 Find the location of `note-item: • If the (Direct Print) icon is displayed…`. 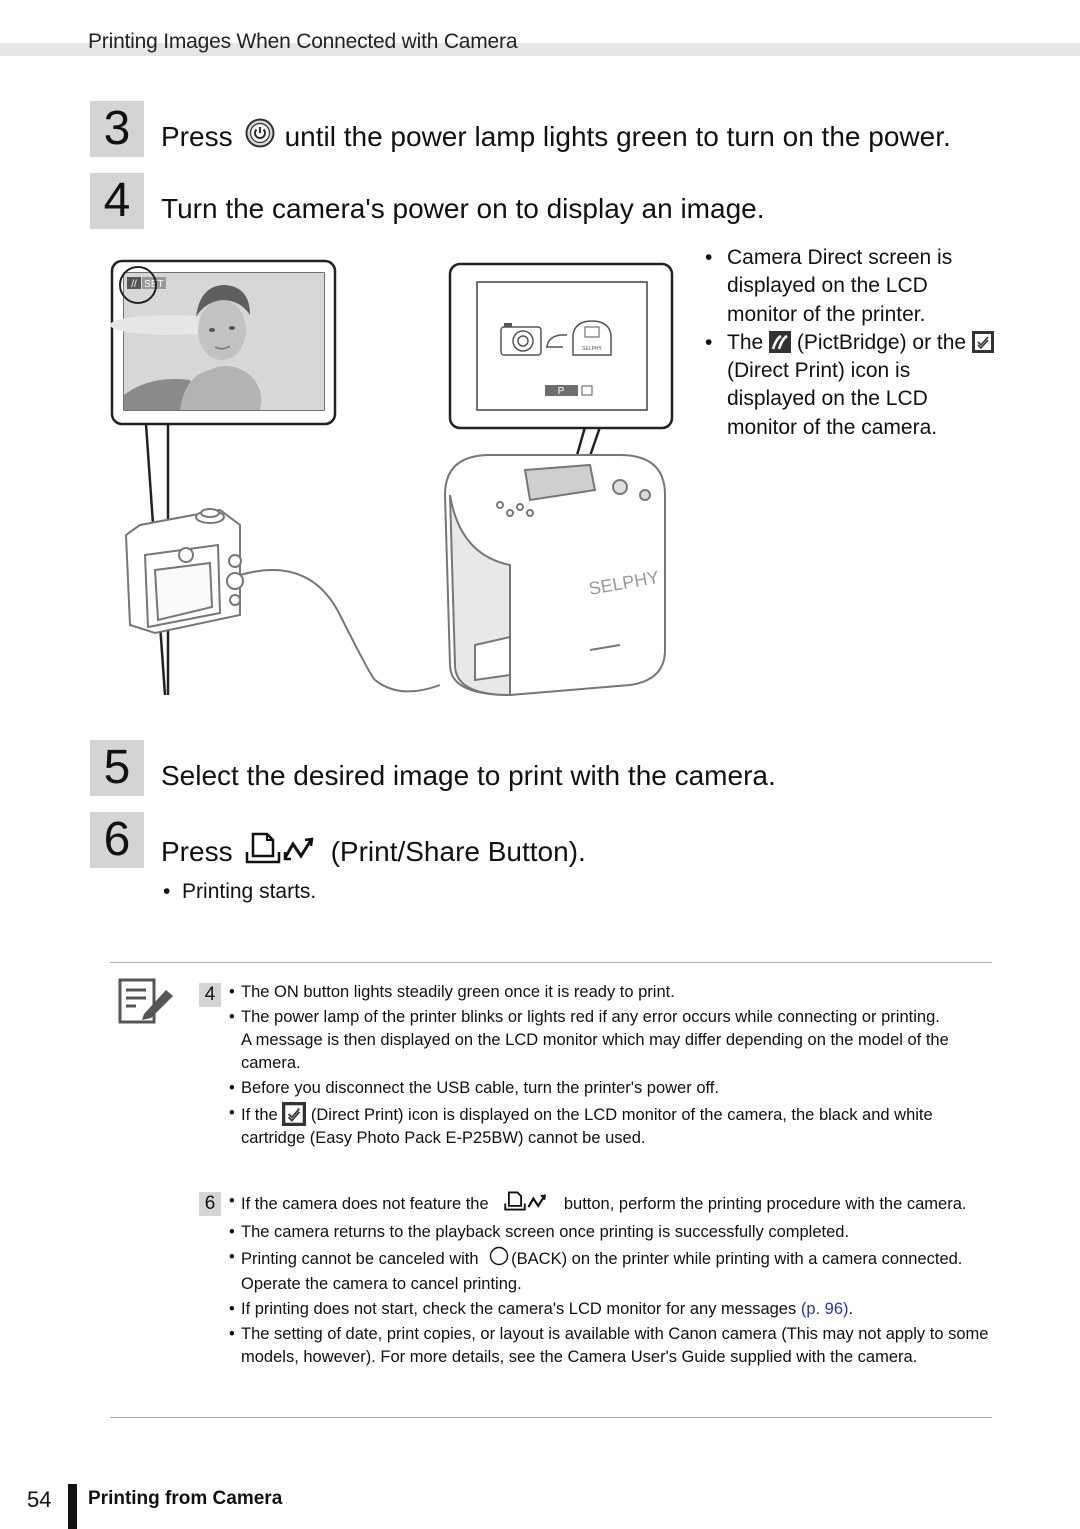

note-item: • If the (Direct Print) icon is displayed… is located at coordinates (581, 1124).